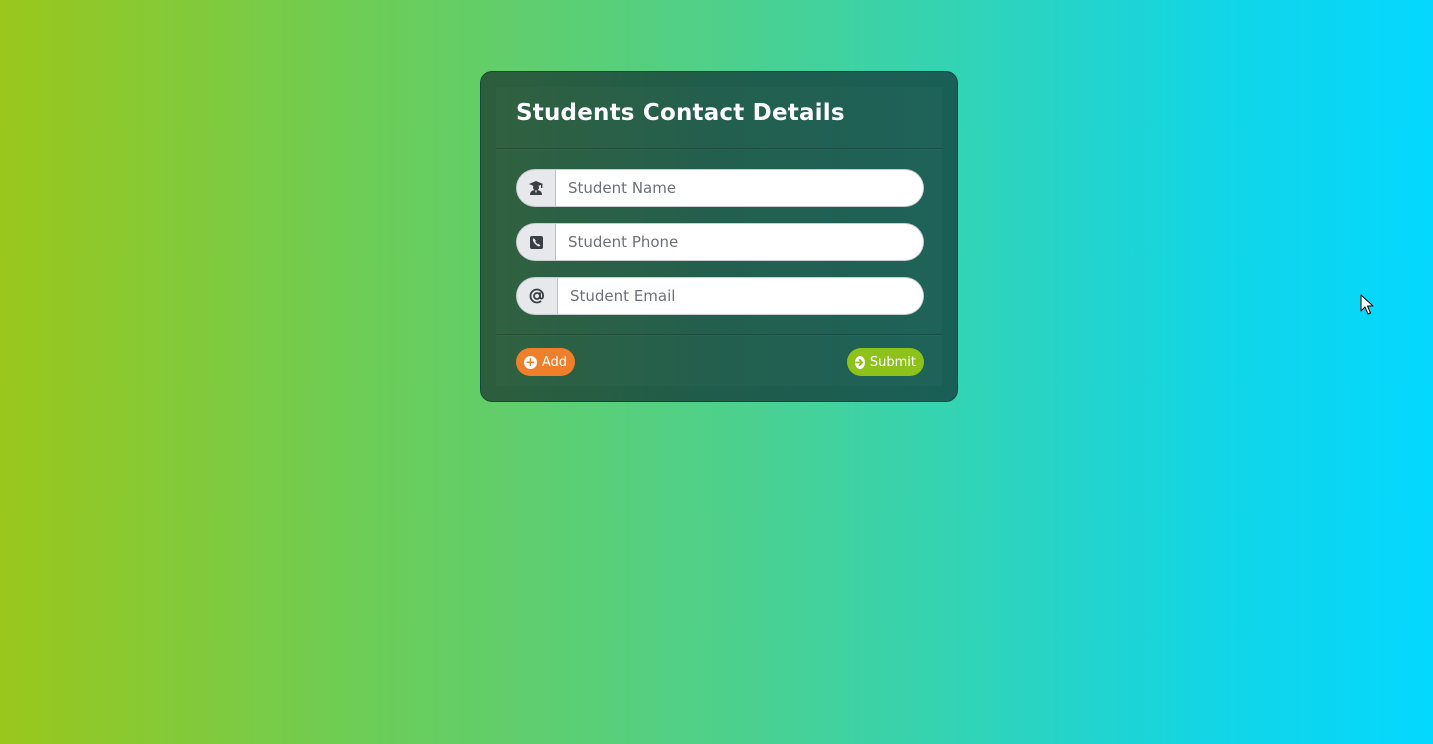  I want to click on student-phone-input, so click(740, 242).